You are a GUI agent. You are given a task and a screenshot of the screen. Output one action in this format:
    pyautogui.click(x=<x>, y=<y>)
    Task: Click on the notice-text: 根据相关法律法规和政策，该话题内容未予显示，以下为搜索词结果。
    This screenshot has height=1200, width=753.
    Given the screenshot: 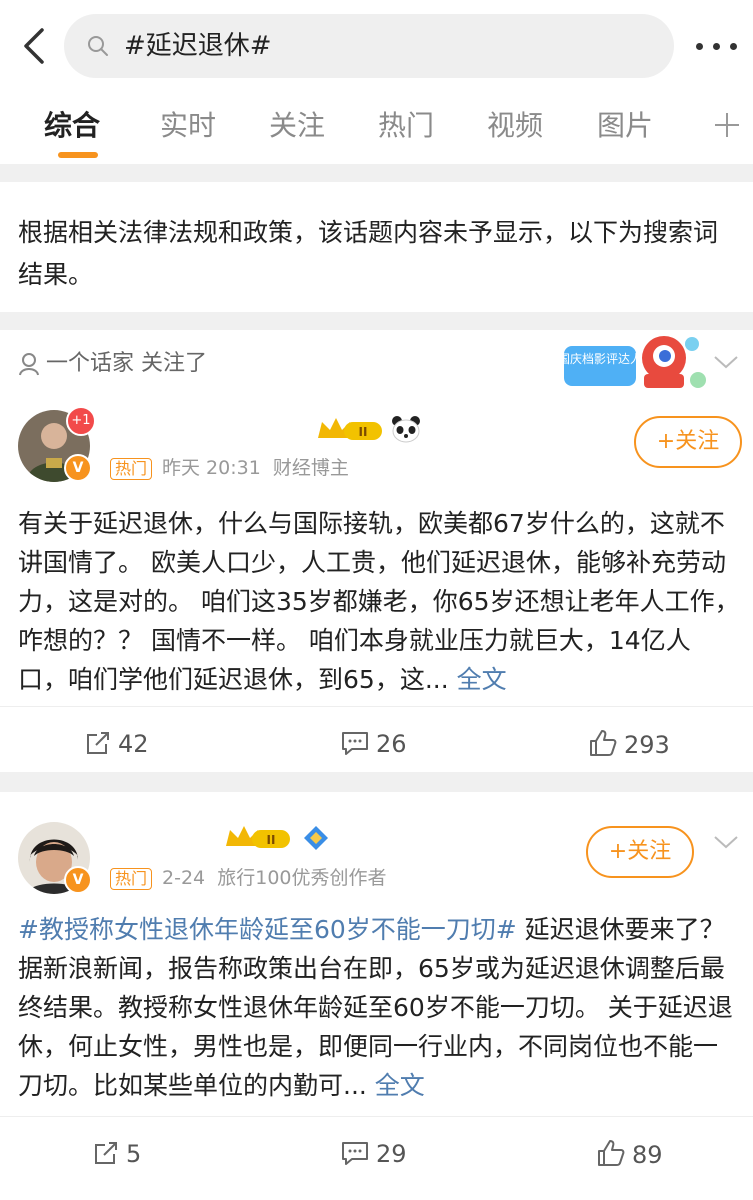 What is the action you would take?
    pyautogui.click(x=368, y=253)
    